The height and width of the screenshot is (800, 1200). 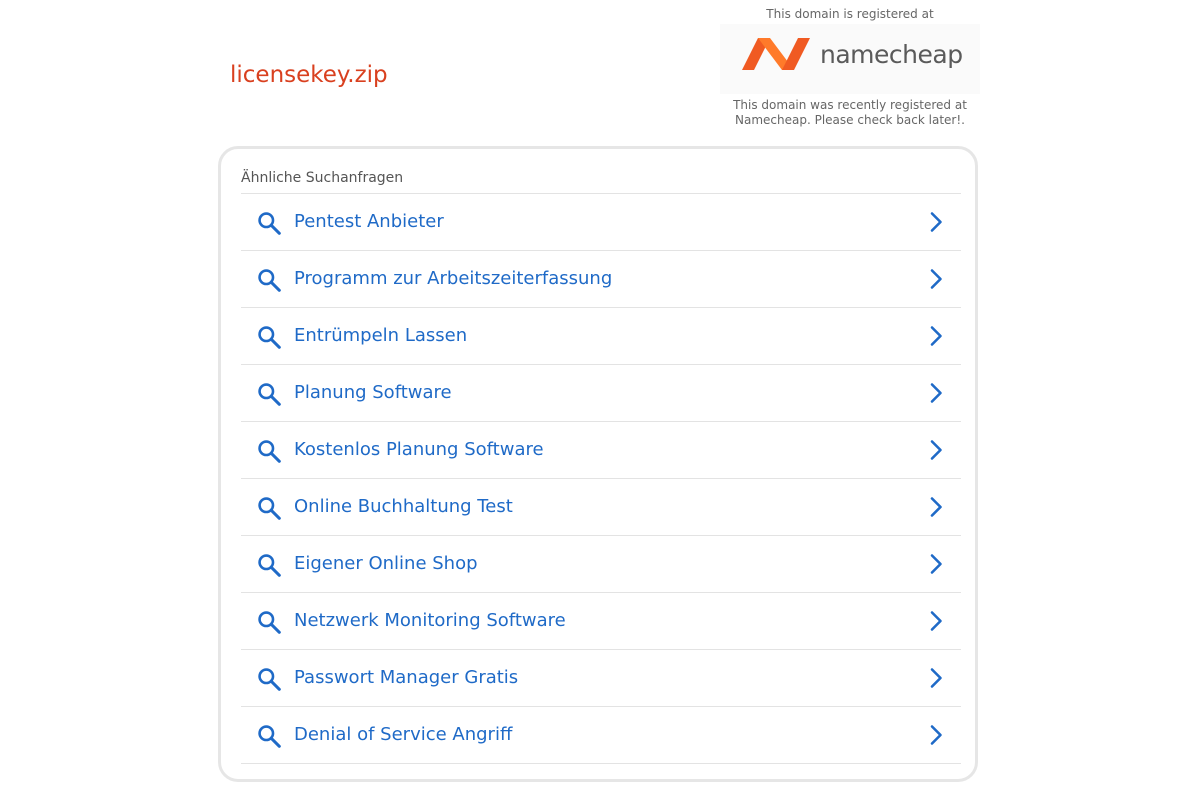 I want to click on registrar-intro-text: This domain is registered at, so click(x=850, y=14).